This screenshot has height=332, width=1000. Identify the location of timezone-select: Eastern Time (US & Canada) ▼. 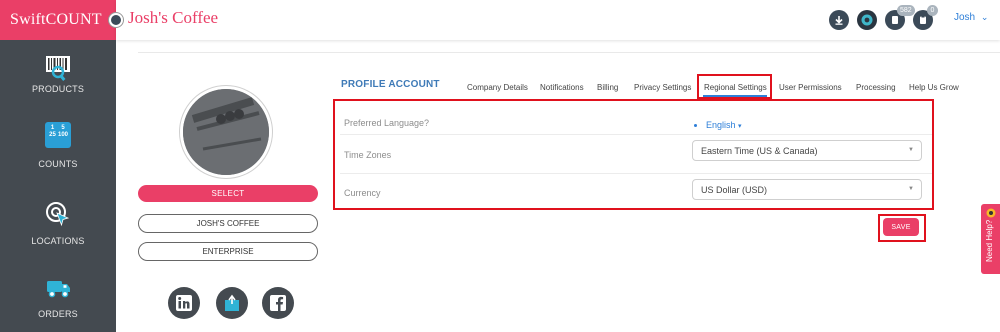
(807, 150).